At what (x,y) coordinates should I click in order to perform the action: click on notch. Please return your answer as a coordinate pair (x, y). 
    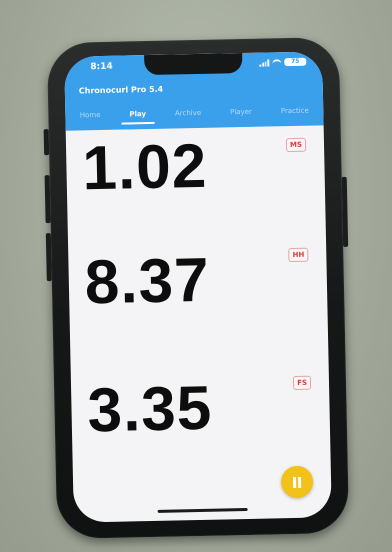
    Looking at the image, I should click on (193, 64).